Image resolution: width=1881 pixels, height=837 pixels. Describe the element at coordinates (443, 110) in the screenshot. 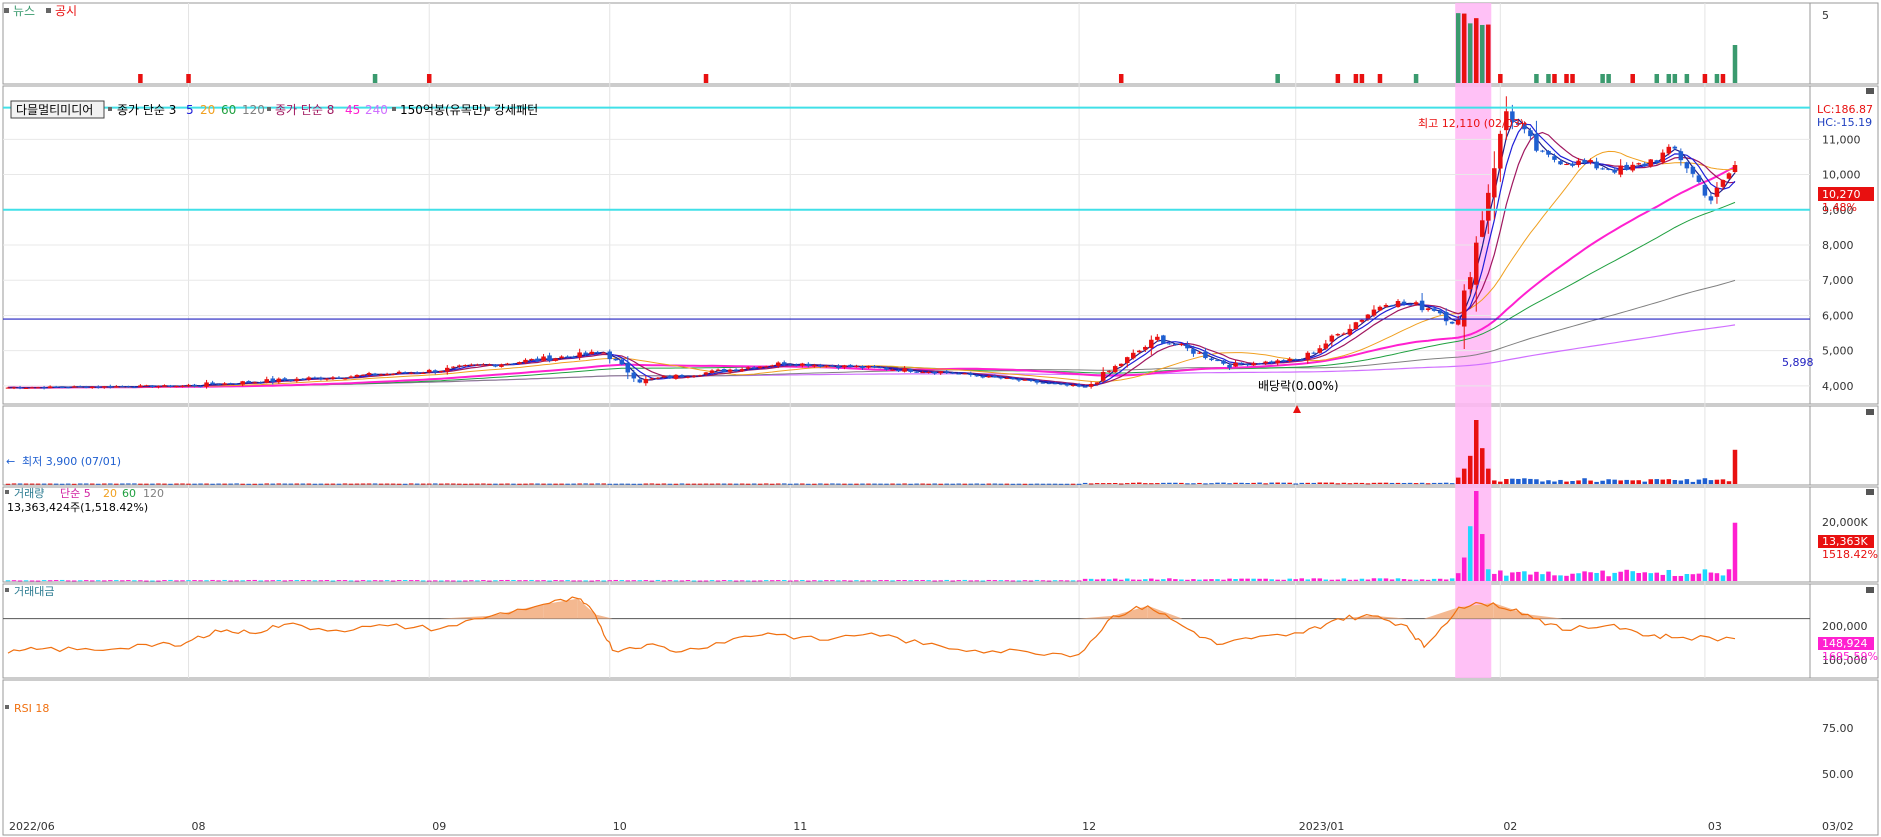

I see `extra-indicator-1: 150억봉(유목민)` at that location.